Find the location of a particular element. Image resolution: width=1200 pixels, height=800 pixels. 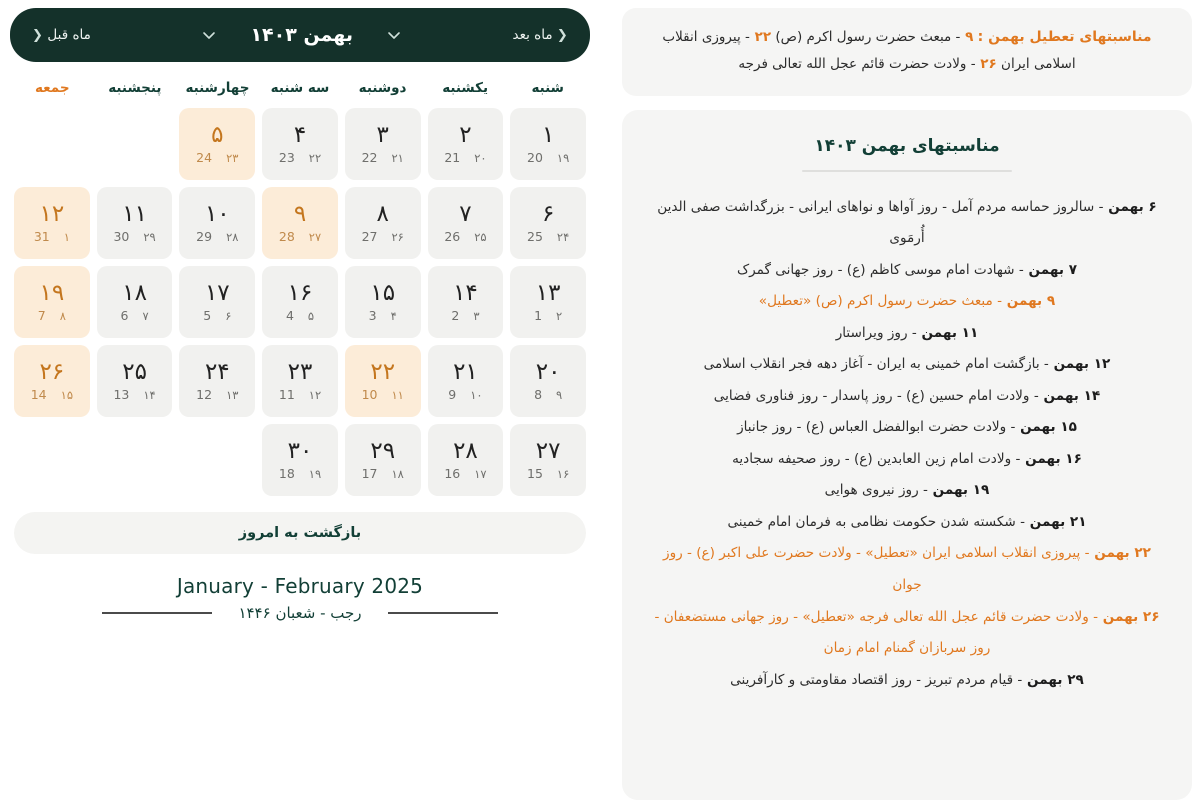

day-number-hijri: ۱۳ is located at coordinates (232, 394).